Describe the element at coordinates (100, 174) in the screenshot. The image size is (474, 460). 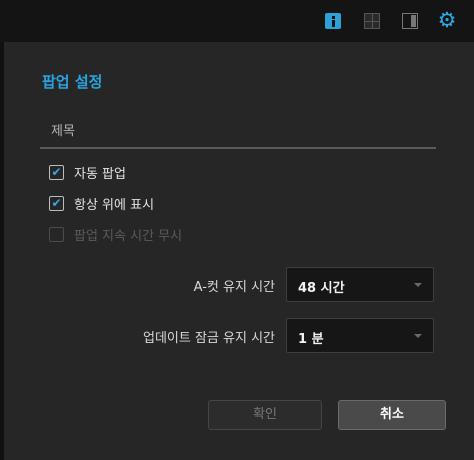
I see `auto-popup-label: 자동 팝업` at that location.